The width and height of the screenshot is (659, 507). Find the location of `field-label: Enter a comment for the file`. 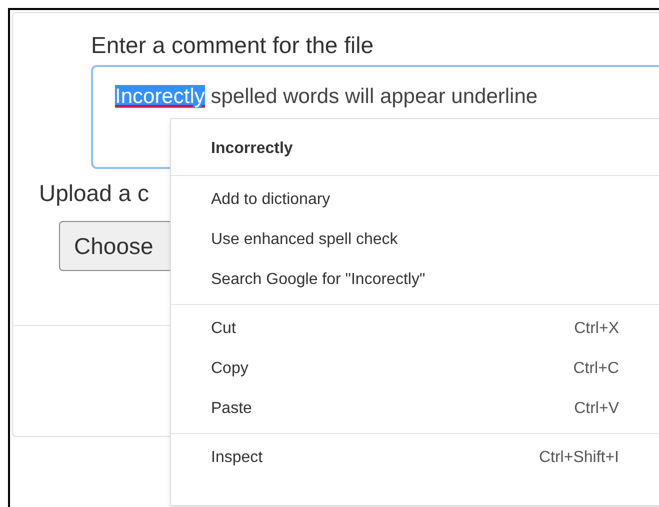

field-label: Enter a comment for the file is located at coordinates (232, 45).